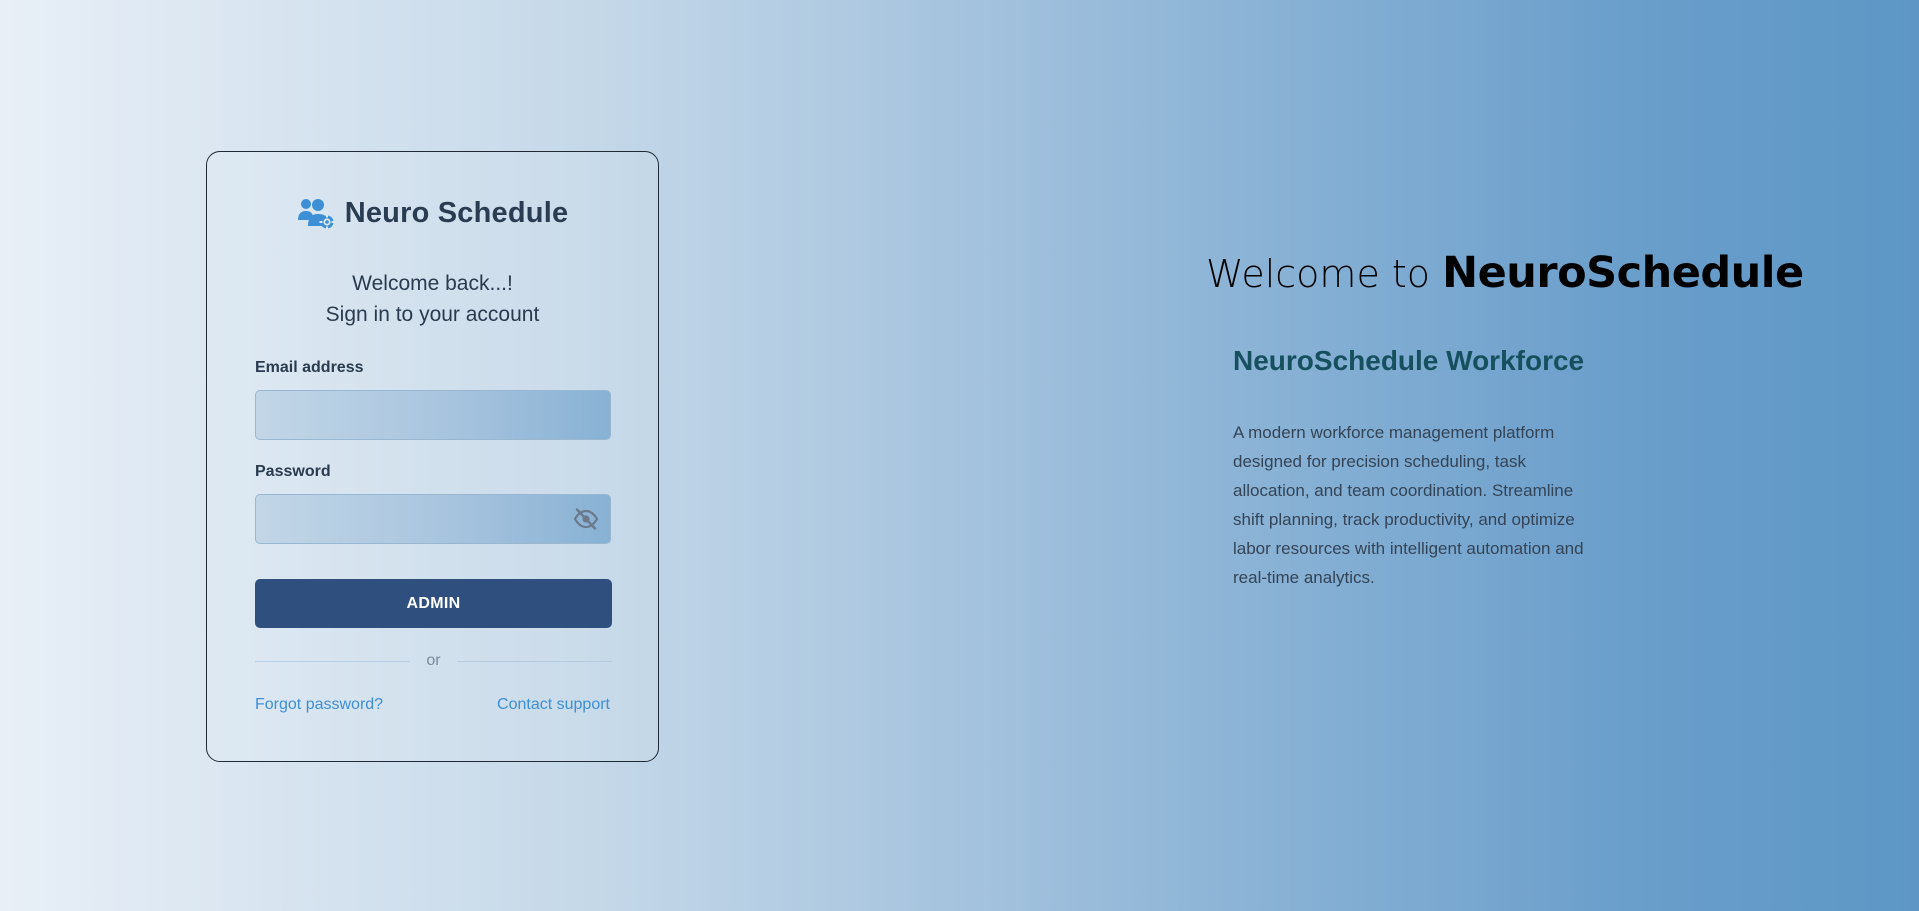  Describe the element at coordinates (433, 603) in the screenshot. I see `admin-login-button: ADMIN` at that location.